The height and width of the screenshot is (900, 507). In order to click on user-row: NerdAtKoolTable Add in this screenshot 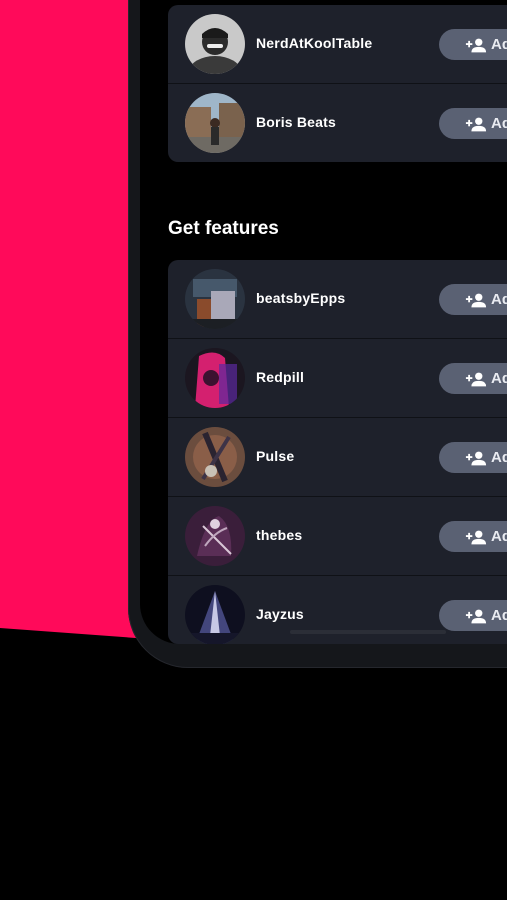, I will do `click(337, 44)`.